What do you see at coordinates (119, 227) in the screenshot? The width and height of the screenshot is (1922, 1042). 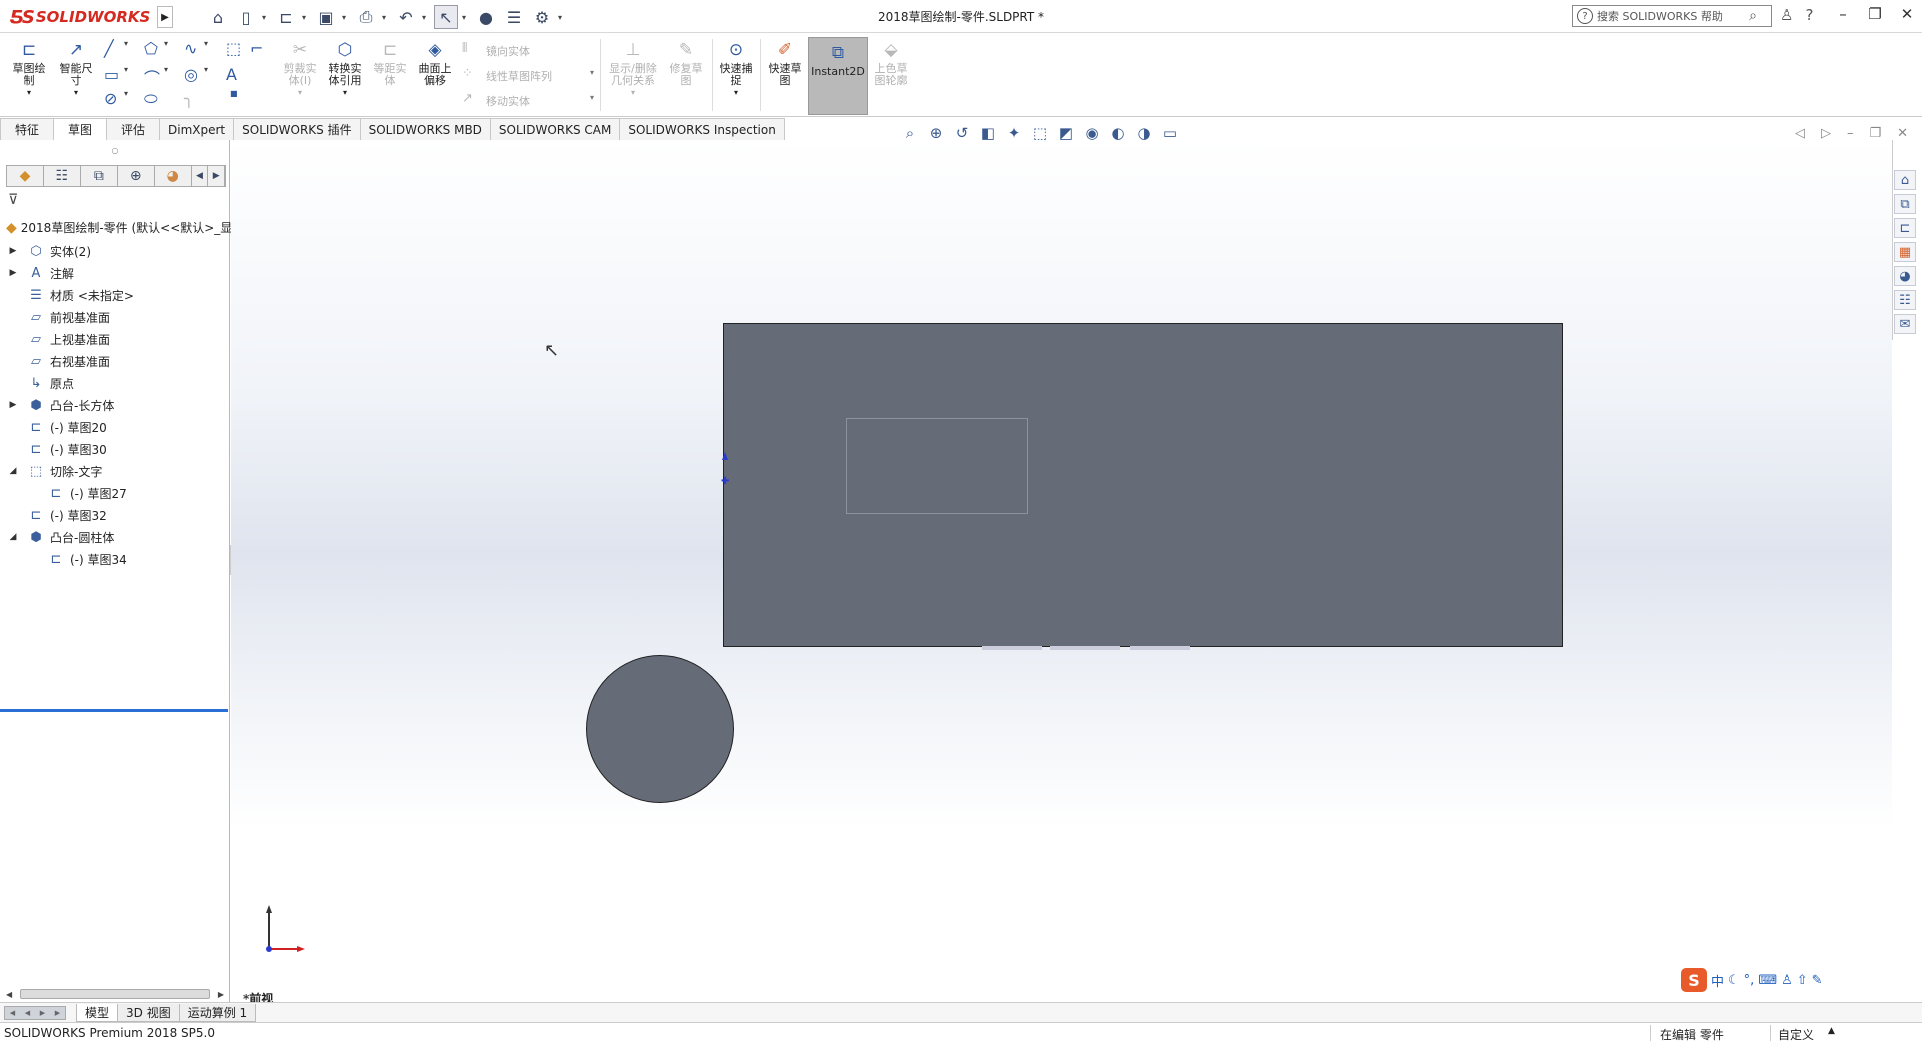 I see `tree-root: ◆ 2018草图绘制-零件 (默认<<默认>_显` at bounding box center [119, 227].